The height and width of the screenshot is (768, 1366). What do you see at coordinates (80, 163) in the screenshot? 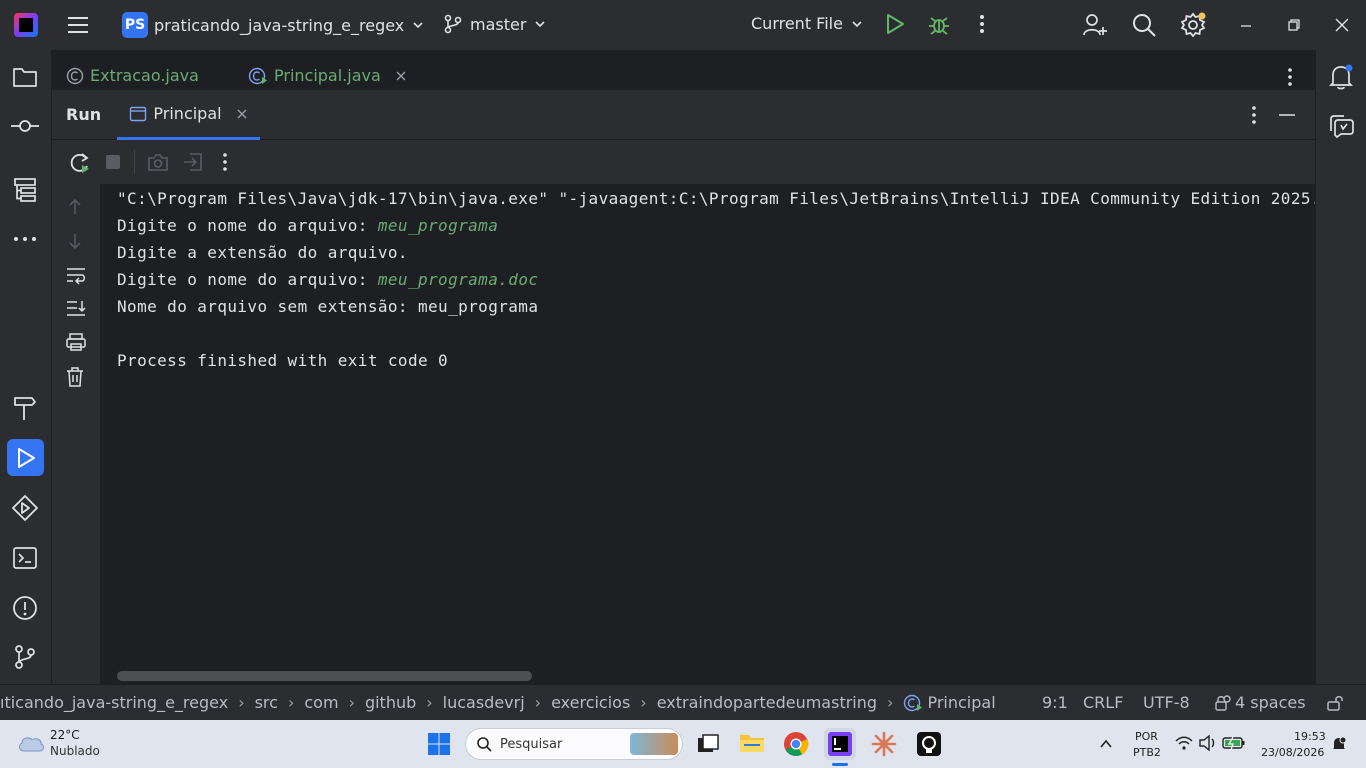
I see `rerun-icon` at bounding box center [80, 163].